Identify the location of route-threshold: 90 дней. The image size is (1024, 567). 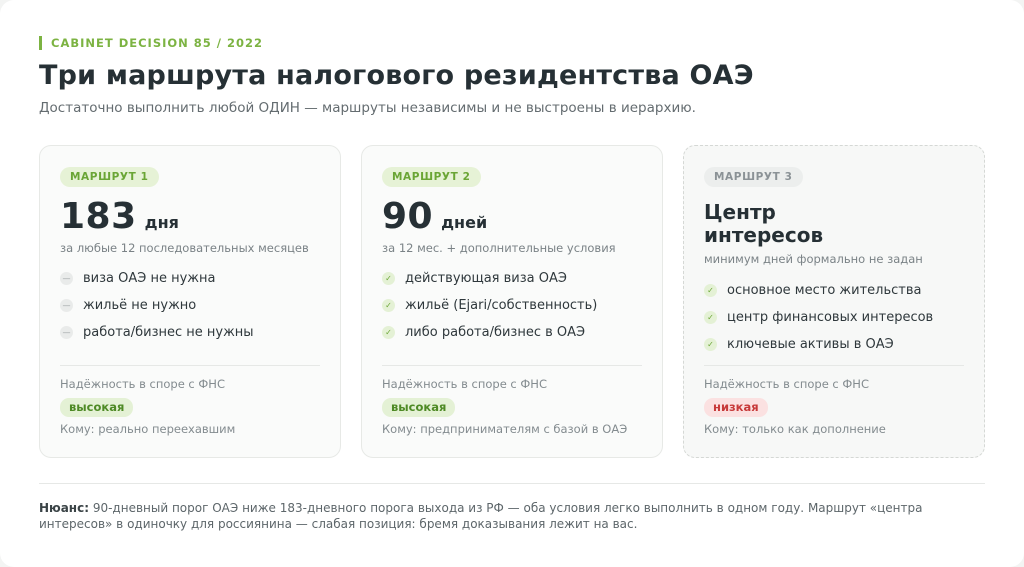
(434, 216).